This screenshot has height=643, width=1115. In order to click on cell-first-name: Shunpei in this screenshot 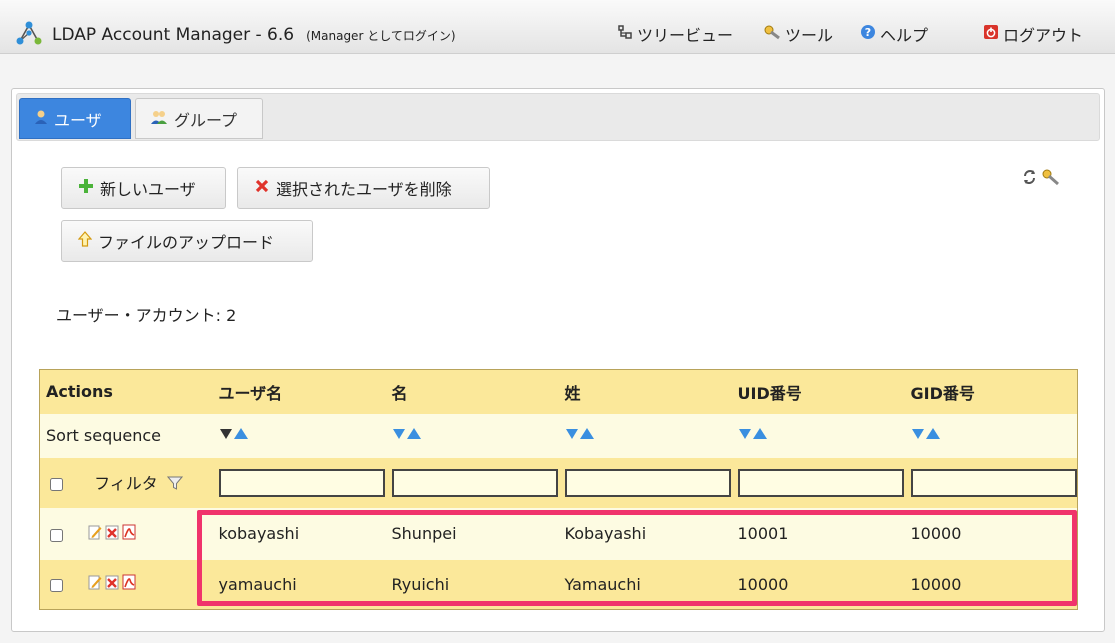, I will do `click(424, 533)`.